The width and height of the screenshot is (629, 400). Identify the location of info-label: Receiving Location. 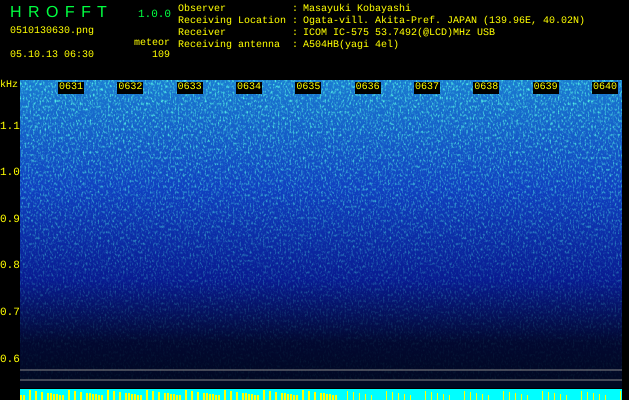
(233, 22).